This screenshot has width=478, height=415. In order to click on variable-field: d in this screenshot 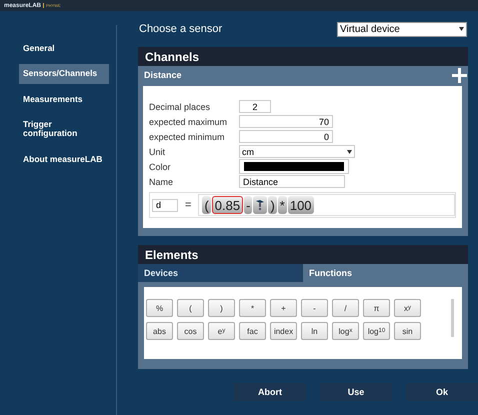, I will do `click(165, 205)`.